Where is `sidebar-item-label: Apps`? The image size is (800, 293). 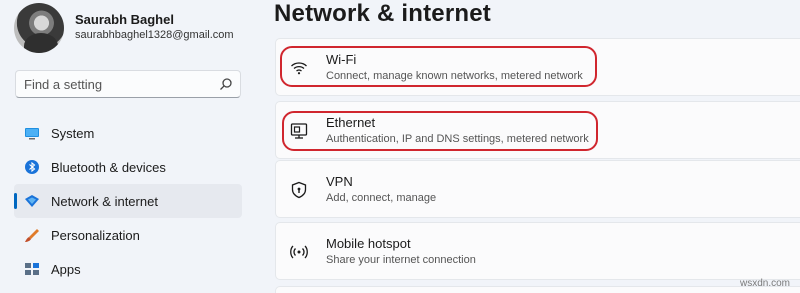
sidebar-item-label: Apps is located at coordinates (66, 269).